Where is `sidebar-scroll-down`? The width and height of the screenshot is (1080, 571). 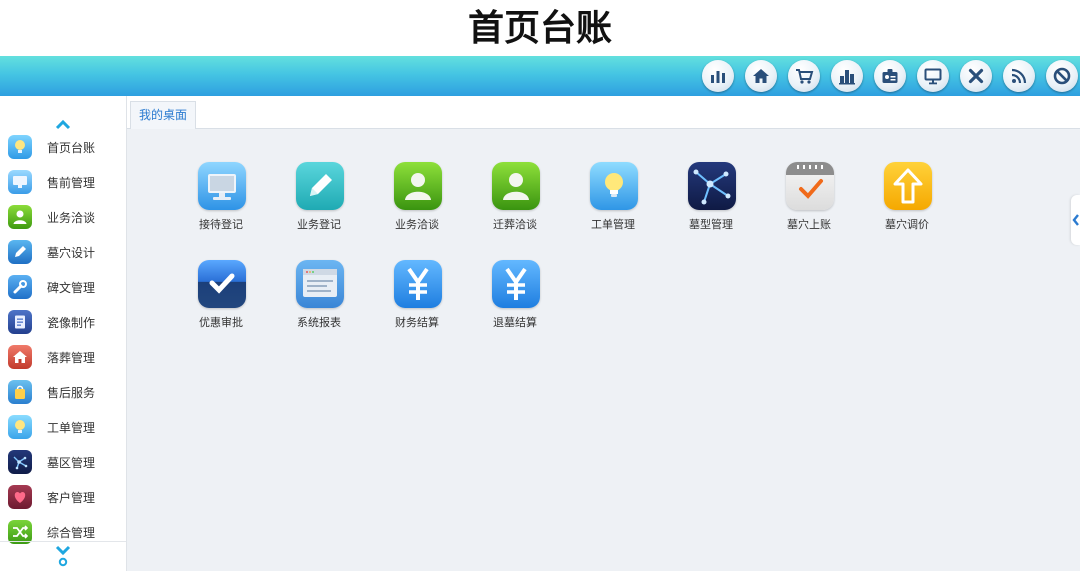 sidebar-scroll-down is located at coordinates (63, 556).